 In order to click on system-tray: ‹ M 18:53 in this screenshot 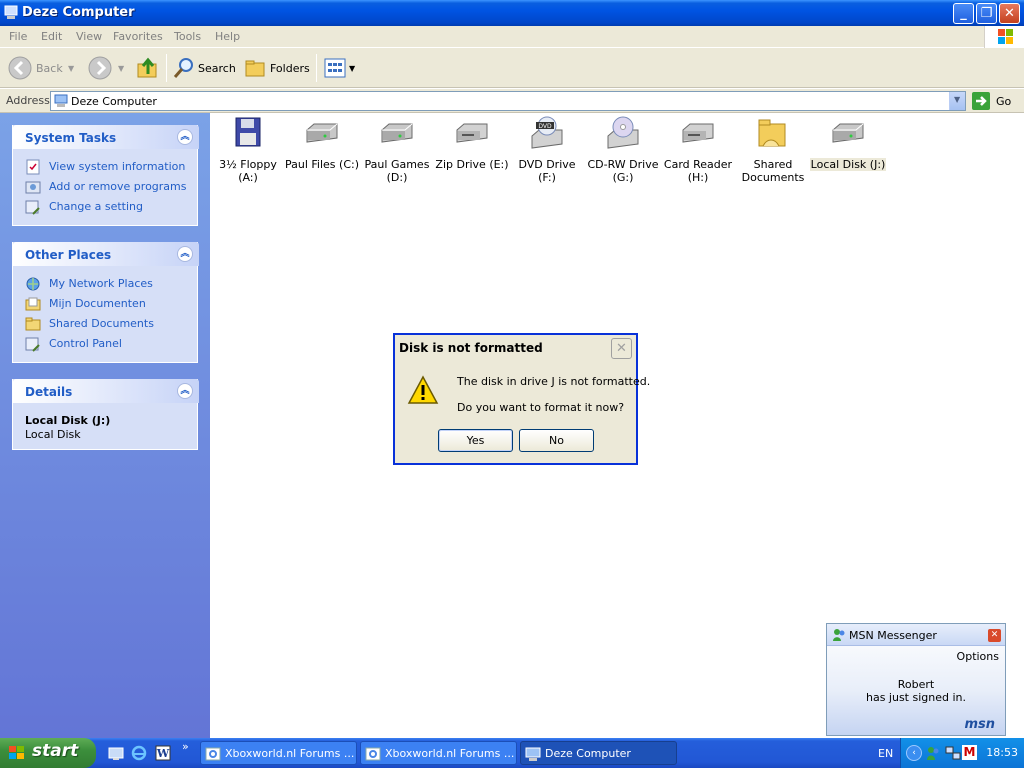, I will do `click(962, 753)`.